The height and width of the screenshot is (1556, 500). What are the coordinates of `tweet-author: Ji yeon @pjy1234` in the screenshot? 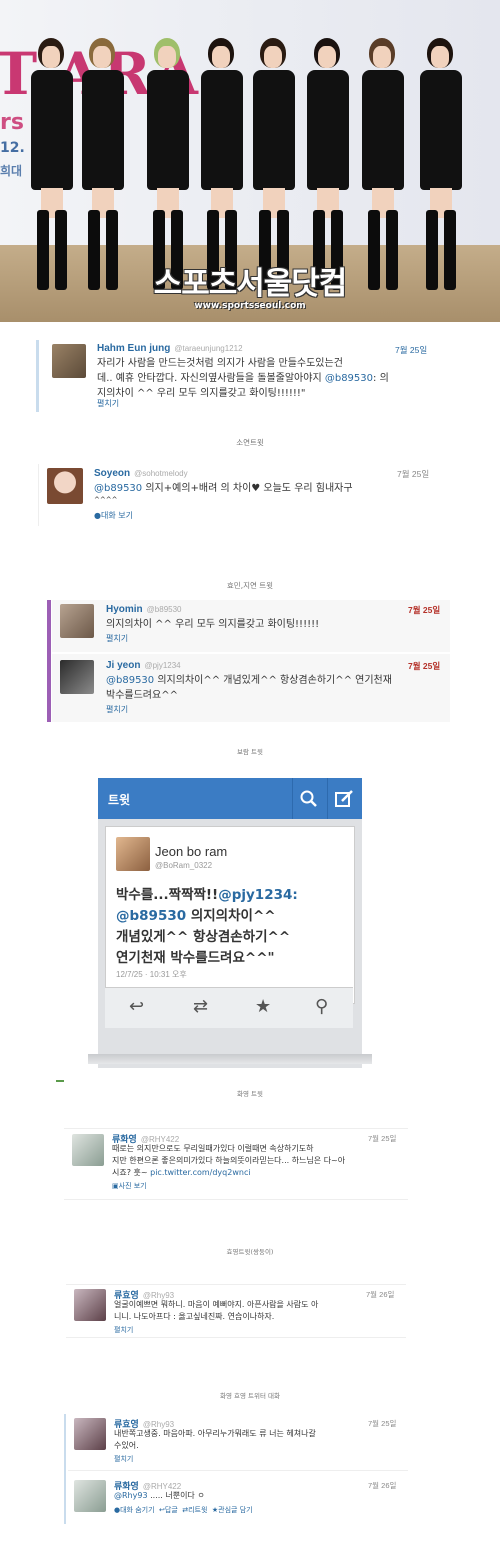 It's located at (143, 665).